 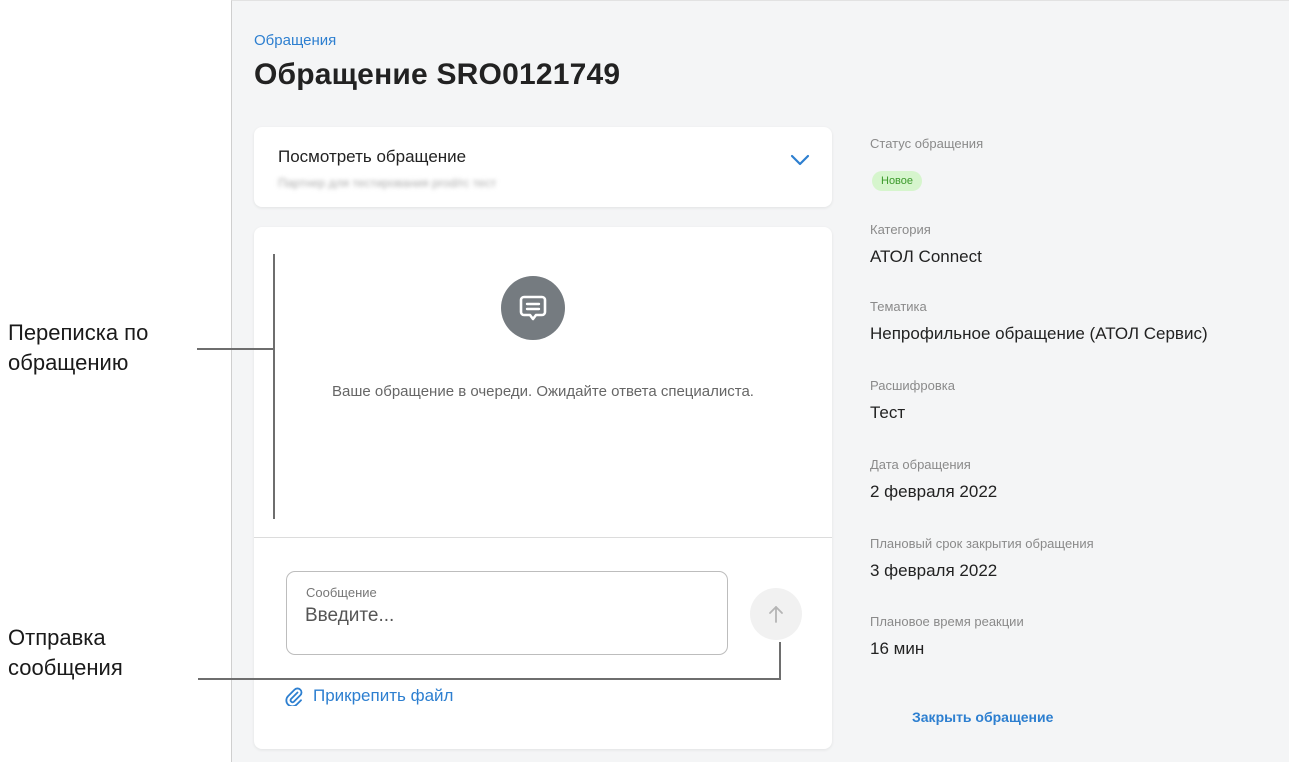 I want to click on message-field-label: Сообщение, so click(x=341, y=592).